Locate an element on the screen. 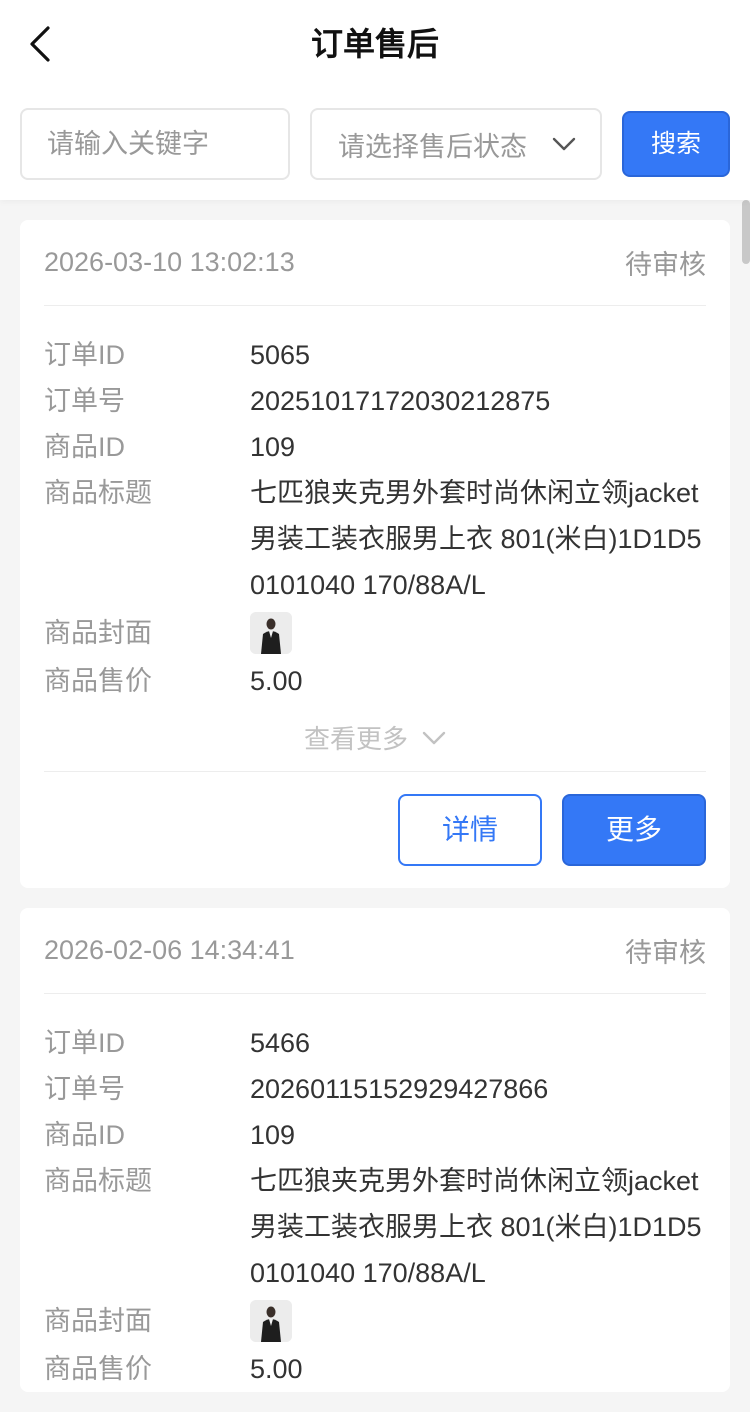 This screenshot has height=1412, width=750. status-select-placeholder: 请选择售后状态 is located at coordinates (432, 146).